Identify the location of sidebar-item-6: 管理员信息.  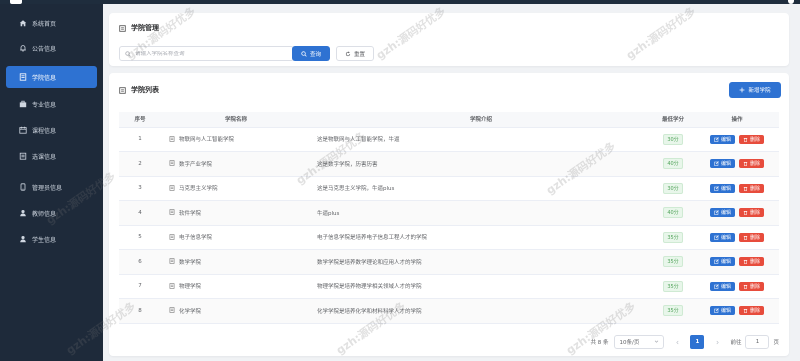
(51, 187).